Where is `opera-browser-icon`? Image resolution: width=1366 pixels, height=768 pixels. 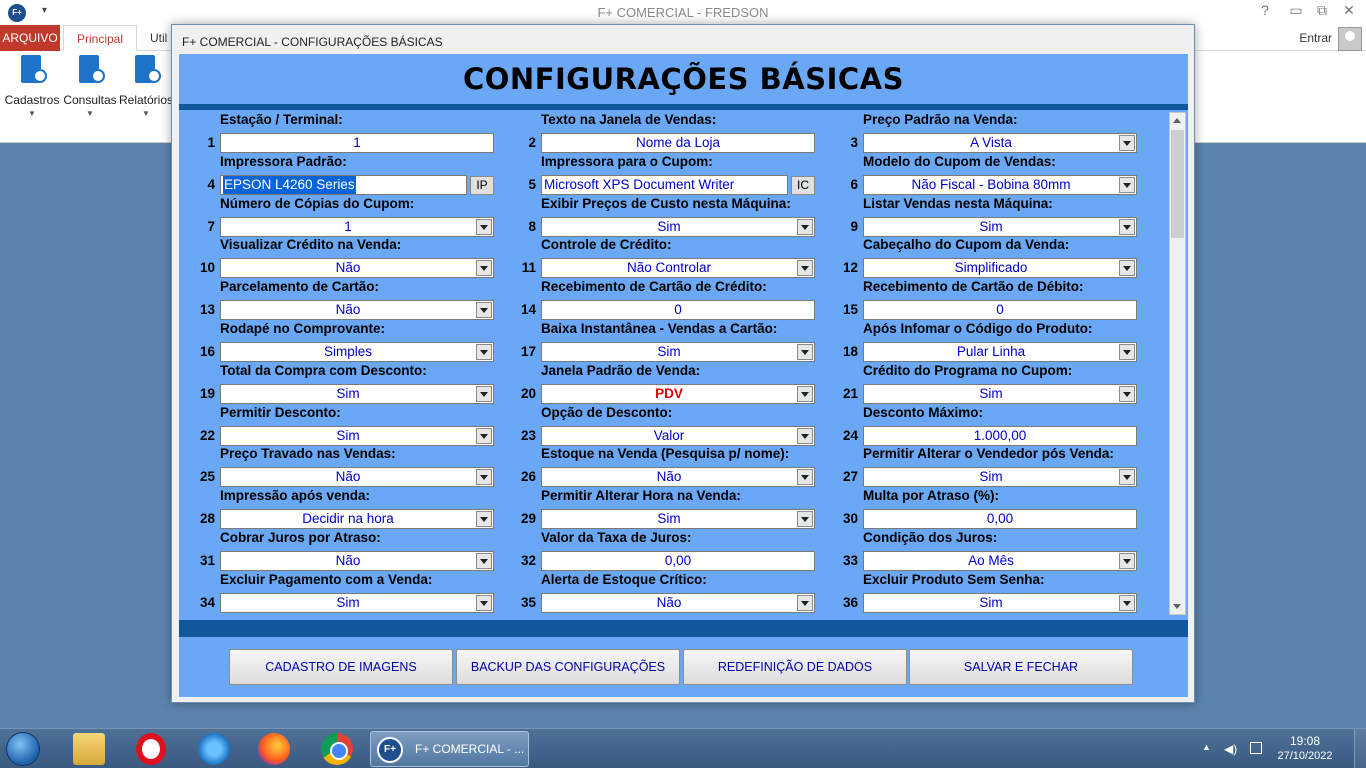 opera-browser-icon is located at coordinates (151, 749).